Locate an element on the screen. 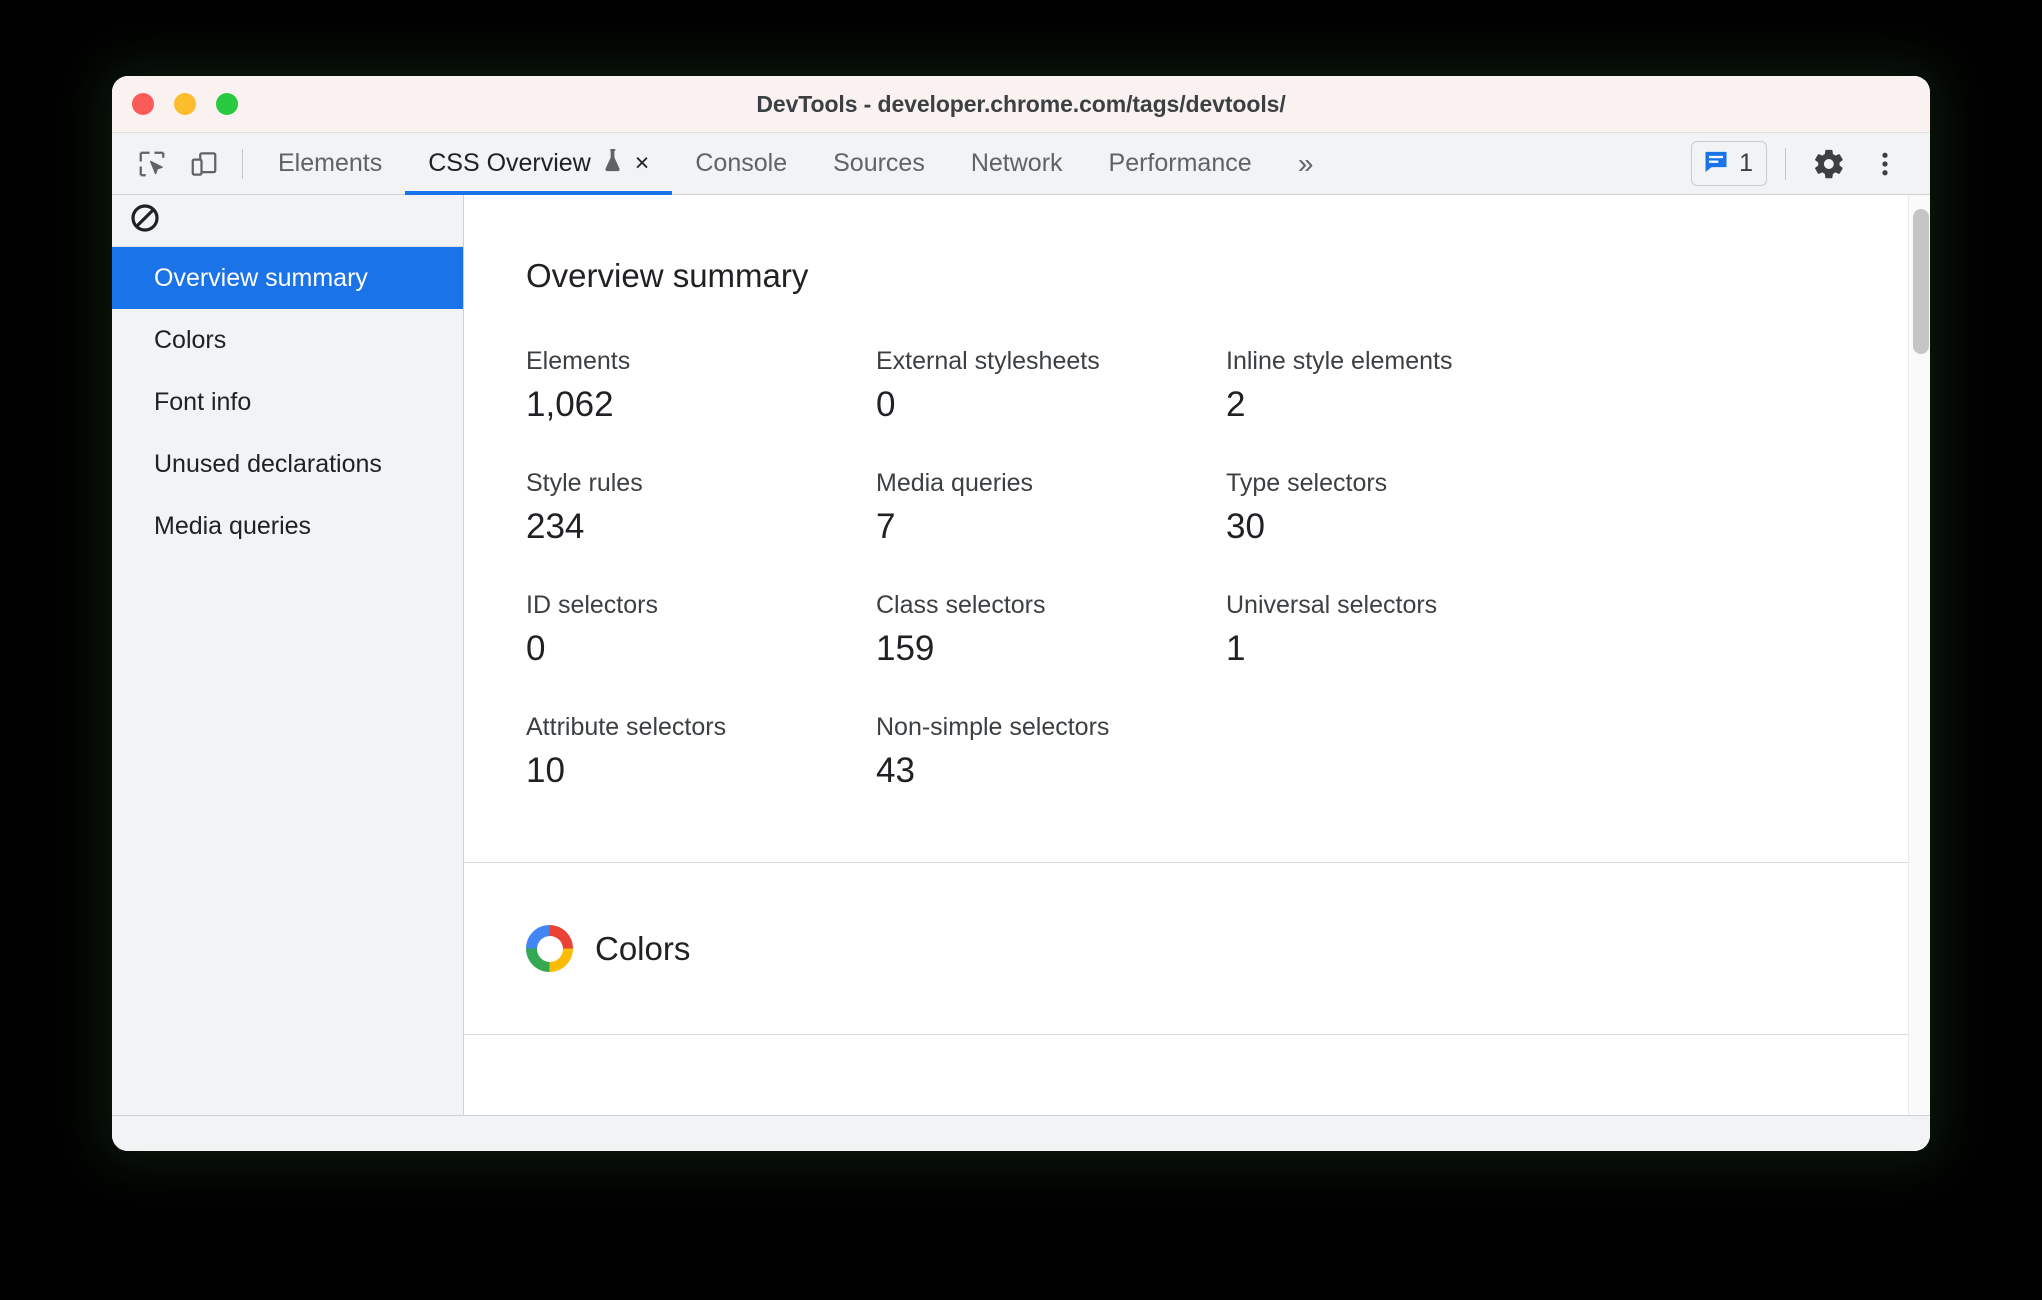 The width and height of the screenshot is (2042, 1300). stat-value: 30 is located at coordinates (1245, 526).